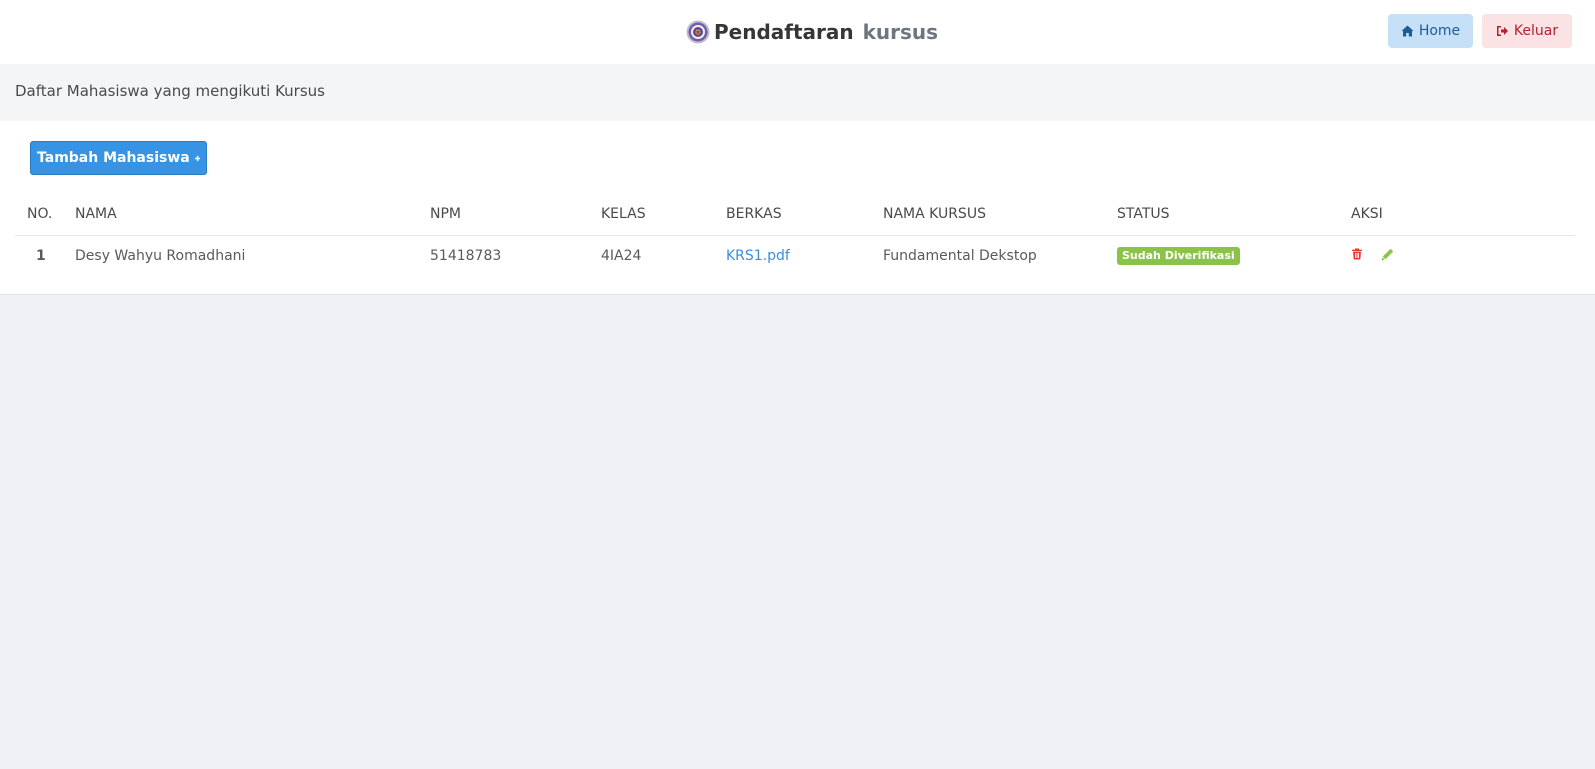 The image size is (1595, 769). Describe the element at coordinates (797, 92) in the screenshot. I see `page-heading-bar: Daftar Mahasiswa yang mengikuti Kursus` at that location.